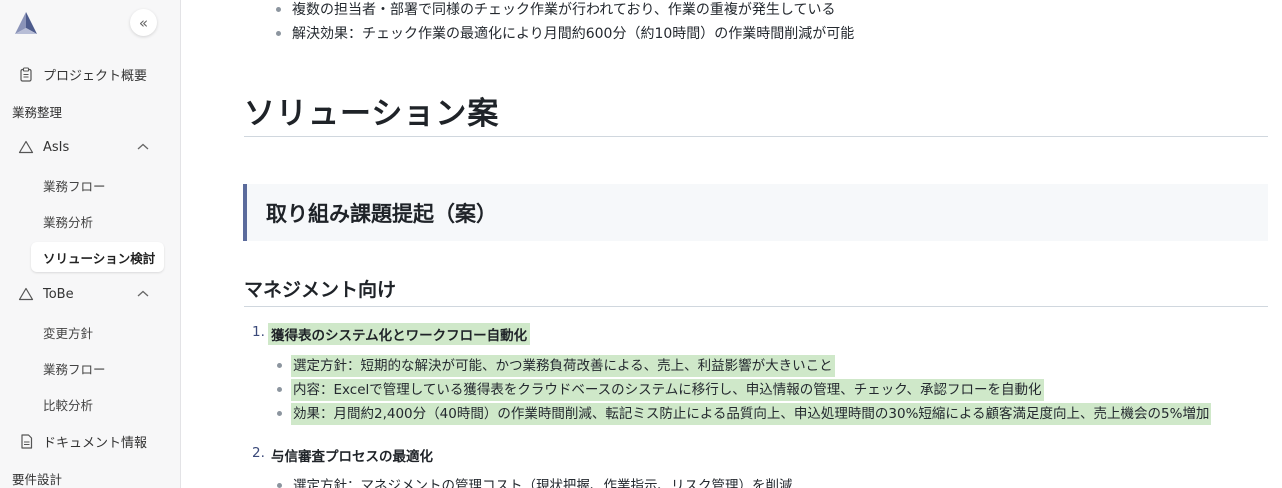 This screenshot has width=1282, height=488. Describe the element at coordinates (58, 294) in the screenshot. I see `sidebar-item-label: ToBe` at that location.